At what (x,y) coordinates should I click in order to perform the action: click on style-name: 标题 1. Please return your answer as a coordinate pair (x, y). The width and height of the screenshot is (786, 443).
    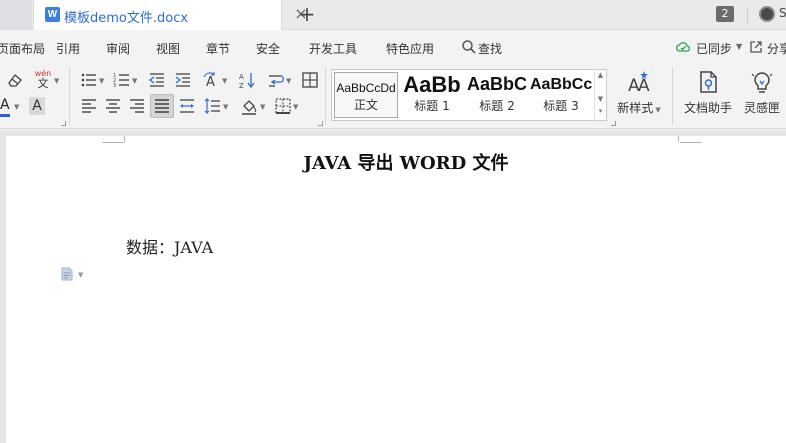
    Looking at the image, I should click on (432, 106).